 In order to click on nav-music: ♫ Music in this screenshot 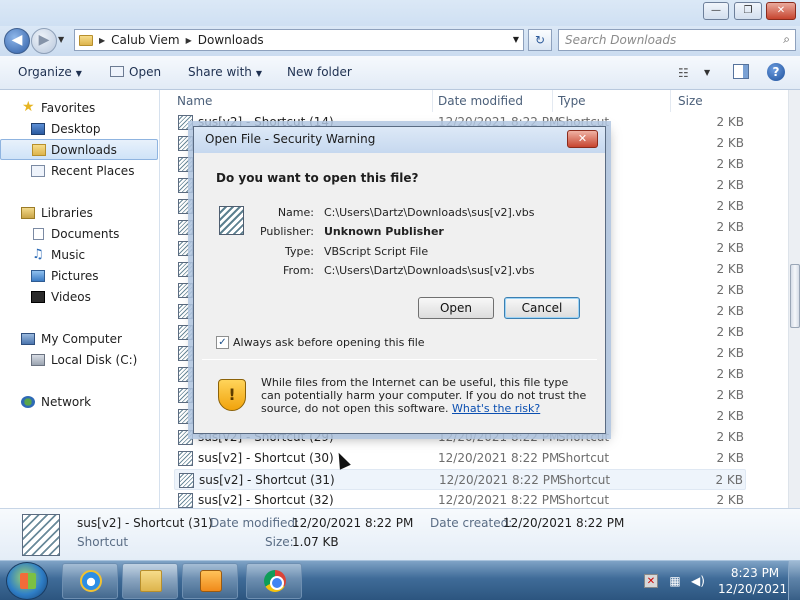, I will do `click(79, 255)`.